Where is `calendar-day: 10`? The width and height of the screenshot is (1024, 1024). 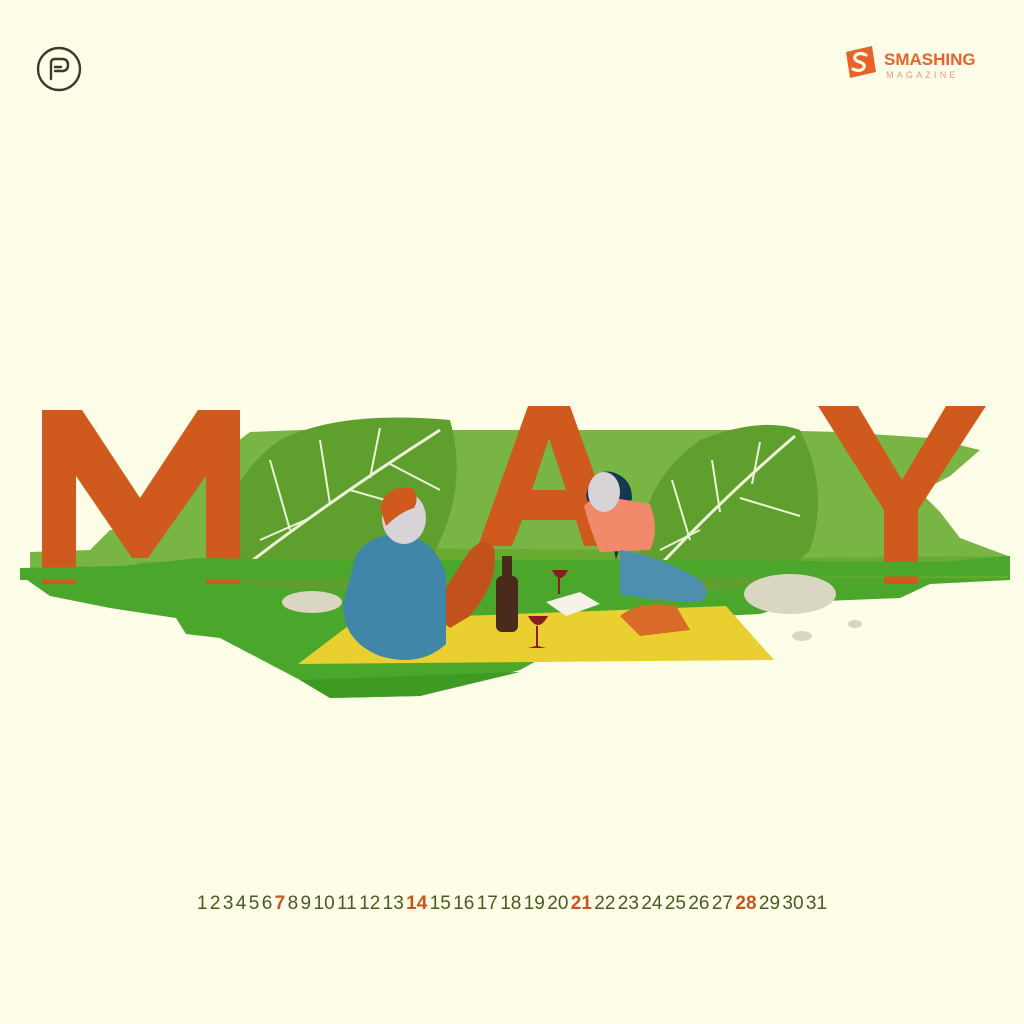 calendar-day: 10 is located at coordinates (324, 903).